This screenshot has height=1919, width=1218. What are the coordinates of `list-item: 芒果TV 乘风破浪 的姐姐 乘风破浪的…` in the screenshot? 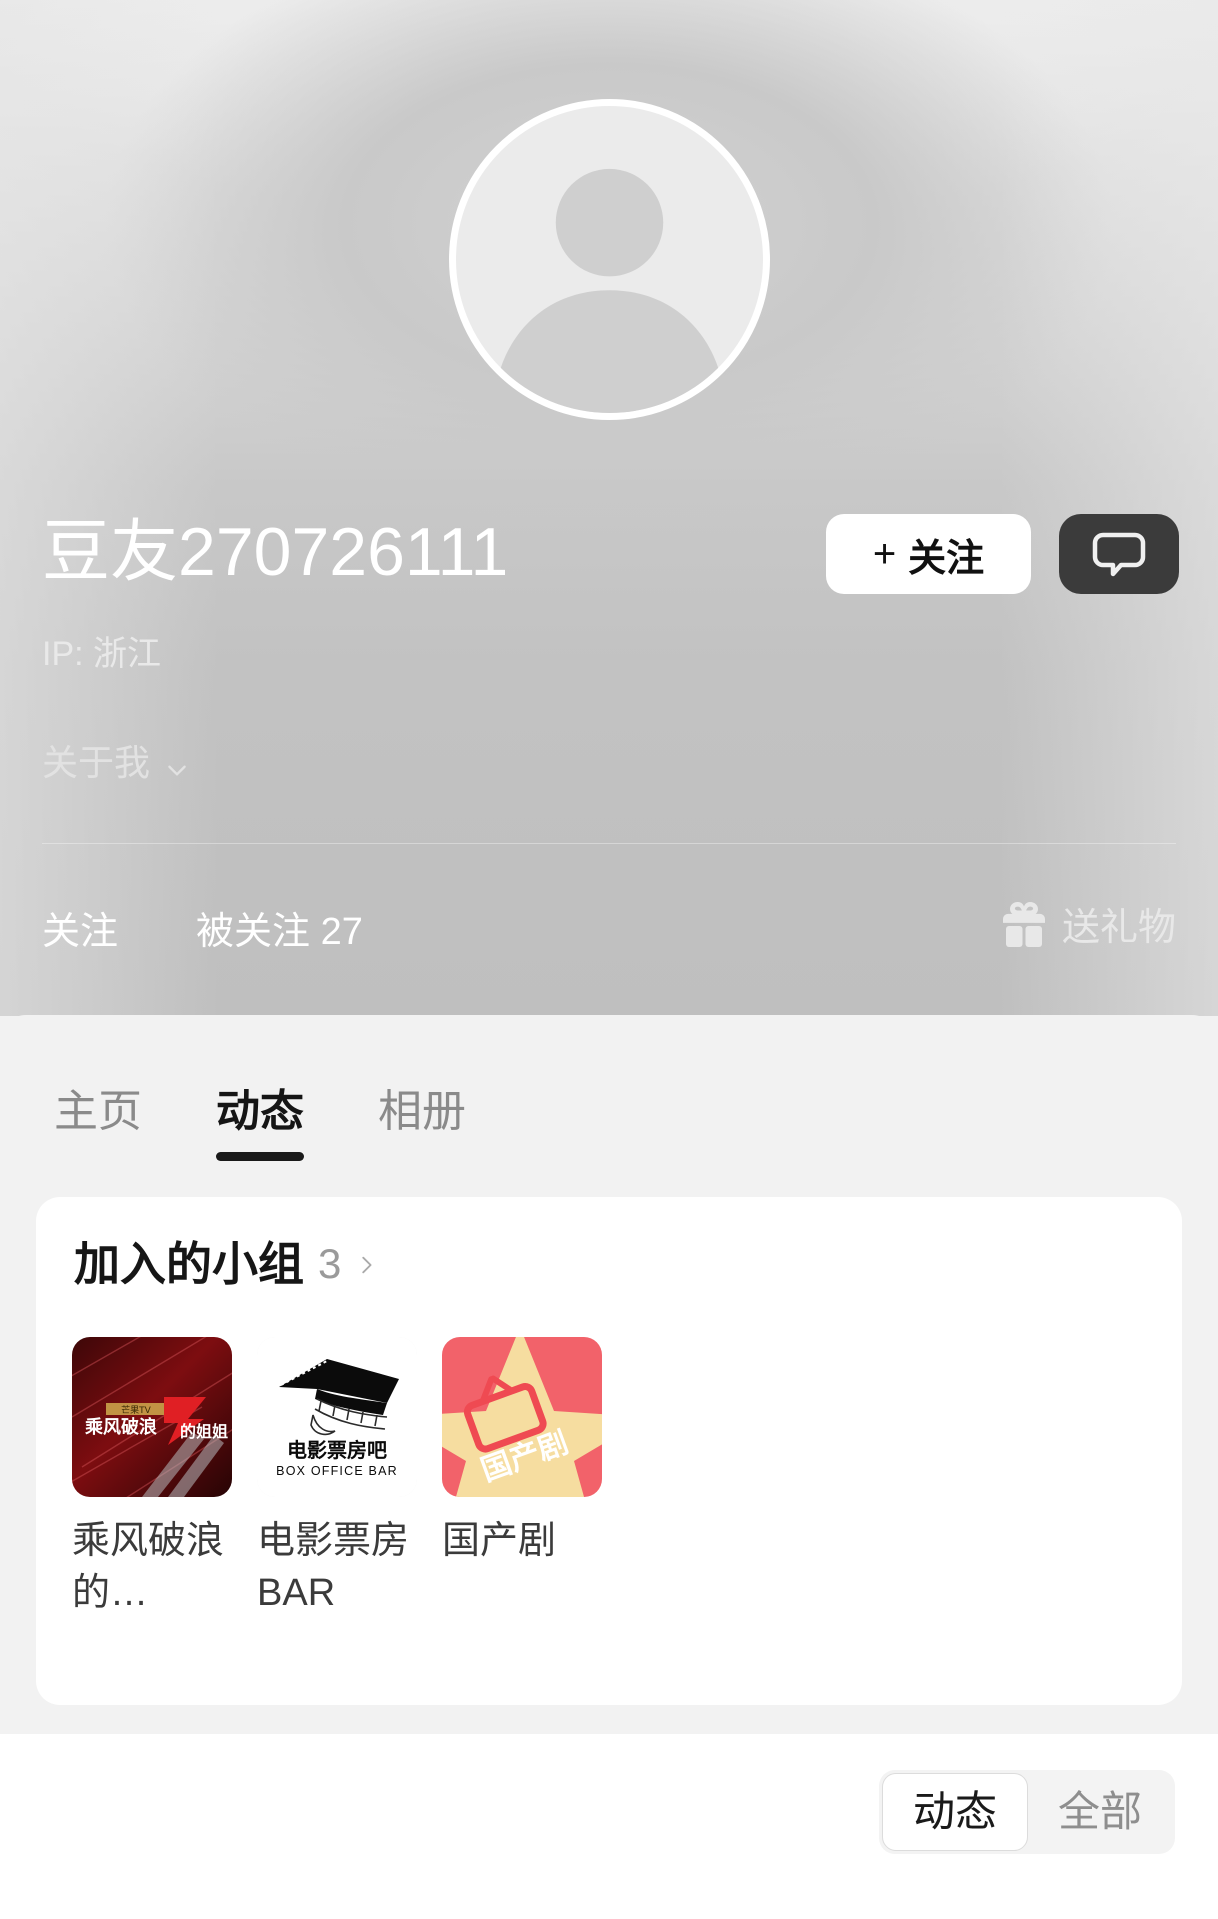 It's located at (152, 1478).